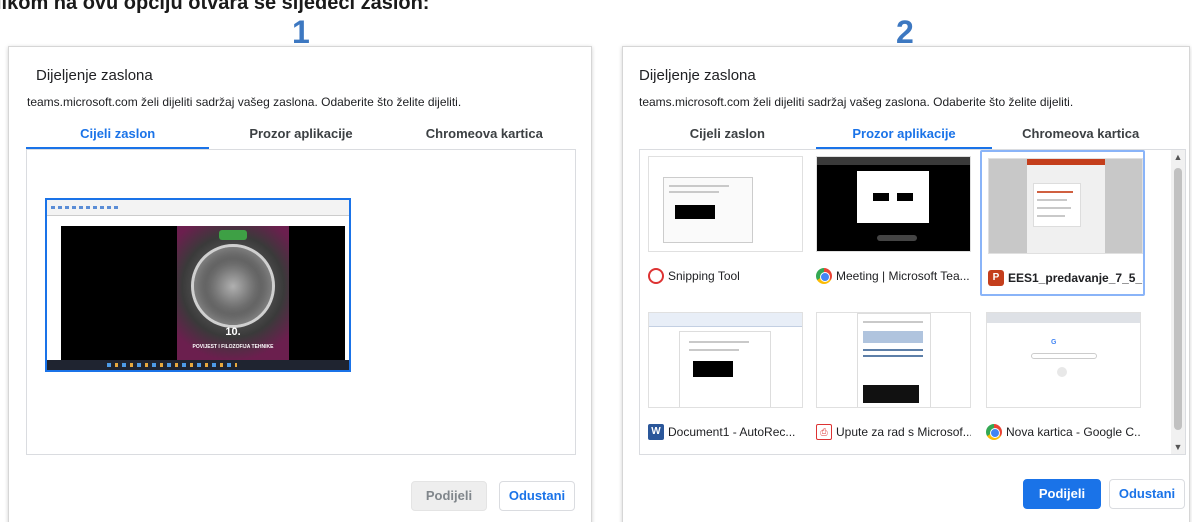  I want to click on window-tile-snipping-tool: Snipping Tool, so click(724, 223).